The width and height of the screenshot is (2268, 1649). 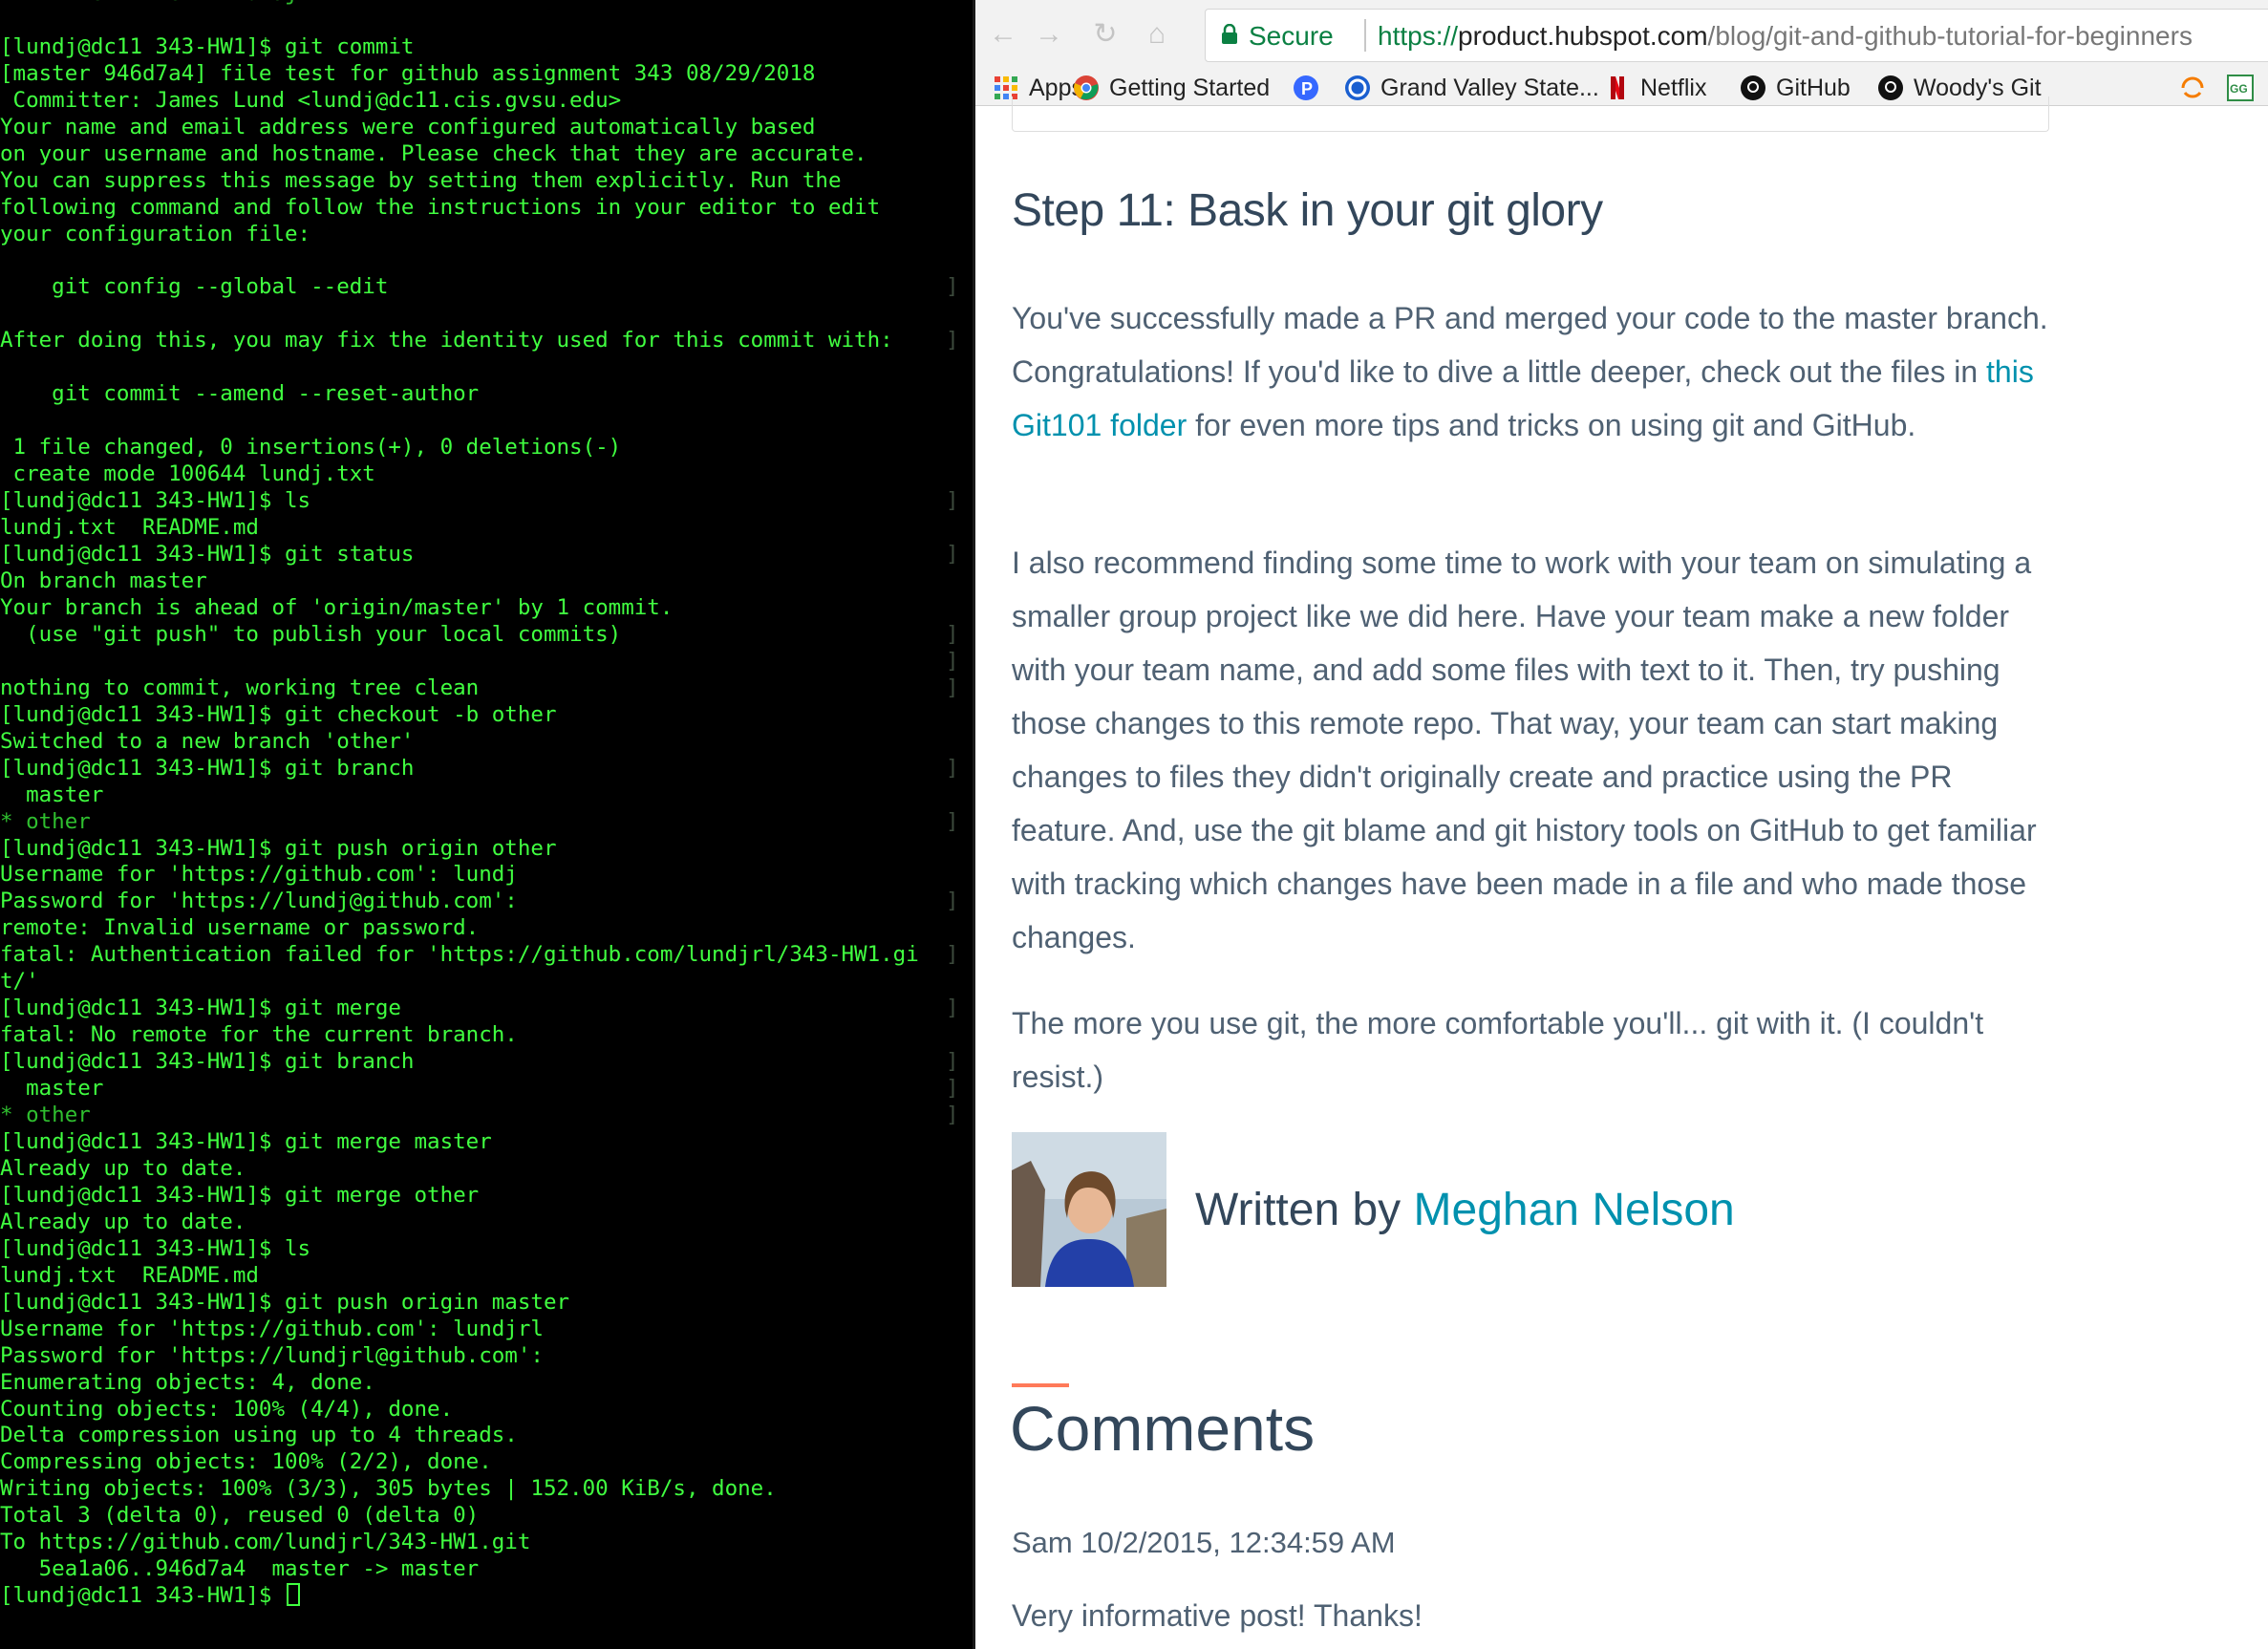 What do you see at coordinates (487, 581) in the screenshot?
I see `terminal-line: On branch master` at bounding box center [487, 581].